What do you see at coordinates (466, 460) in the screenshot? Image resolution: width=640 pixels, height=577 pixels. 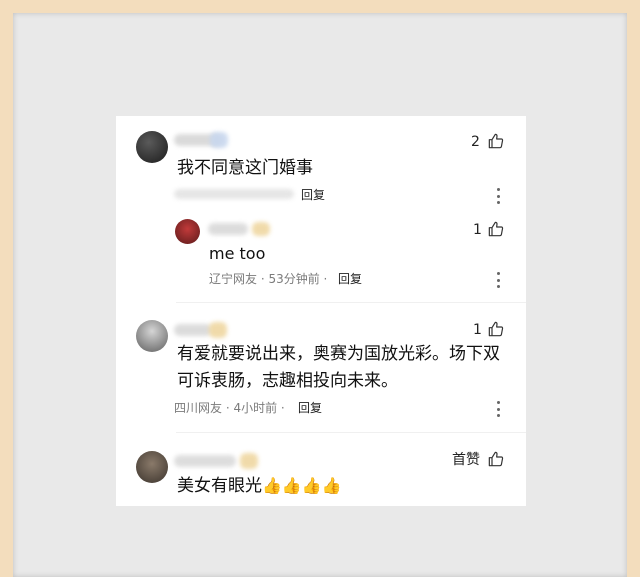 I see `first-like-label: 首赞` at bounding box center [466, 460].